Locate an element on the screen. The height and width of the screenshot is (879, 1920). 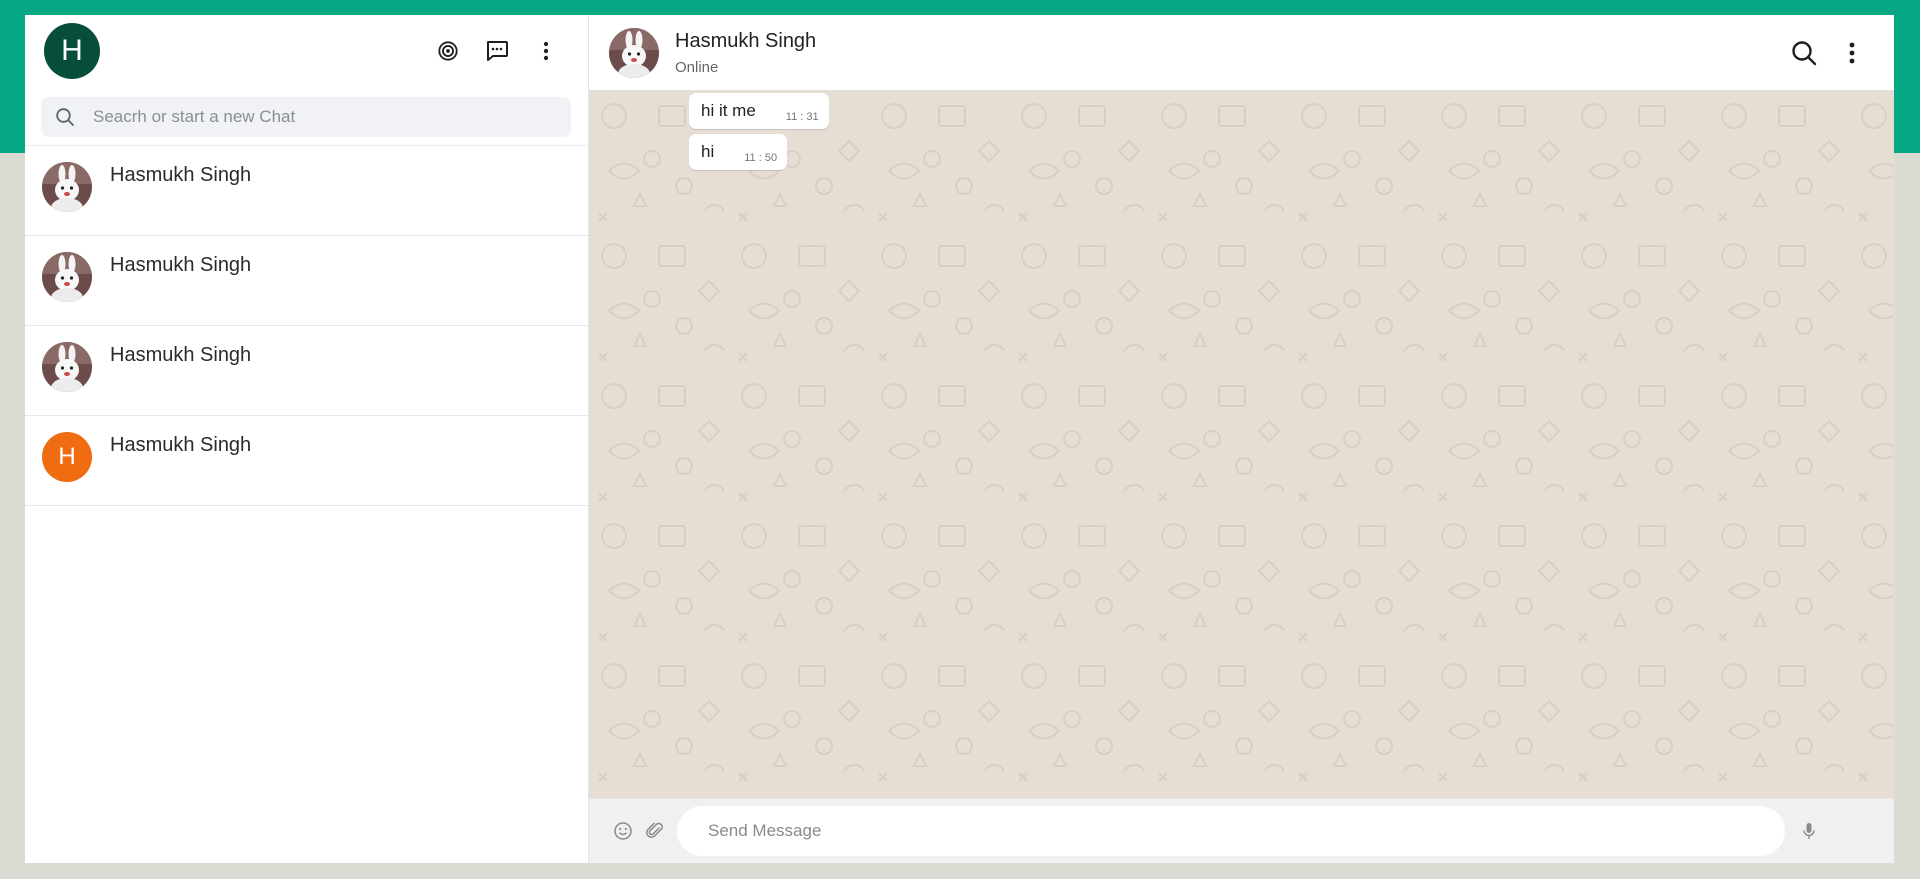
message-text: hi it me is located at coordinates (728, 110).